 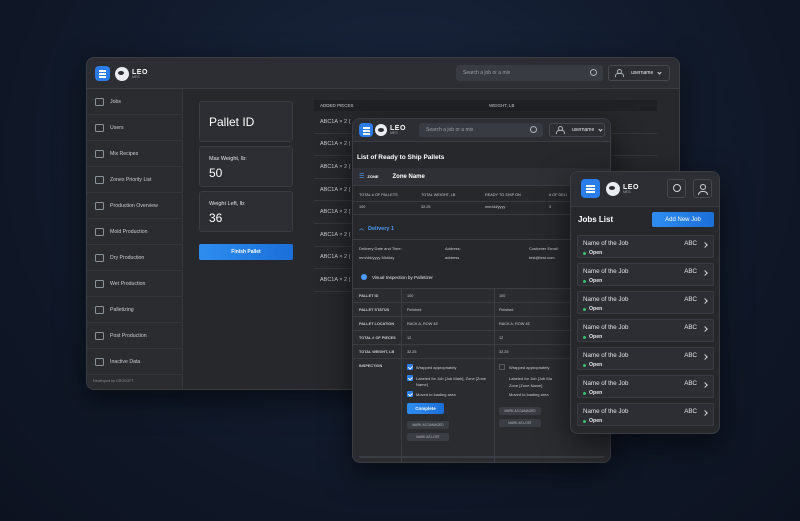 What do you see at coordinates (425, 408) in the screenshot?
I see `complete-button: Complete` at bounding box center [425, 408].